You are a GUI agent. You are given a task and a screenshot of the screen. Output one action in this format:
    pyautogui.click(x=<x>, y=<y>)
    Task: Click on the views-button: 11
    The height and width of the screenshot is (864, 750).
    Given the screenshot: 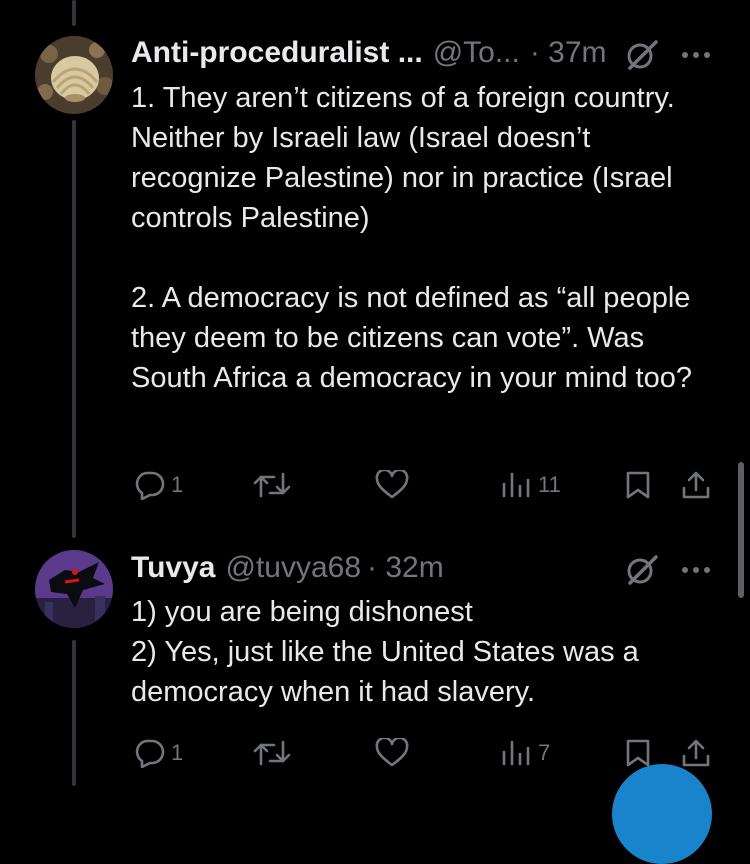 What is the action you would take?
    pyautogui.click(x=530, y=485)
    